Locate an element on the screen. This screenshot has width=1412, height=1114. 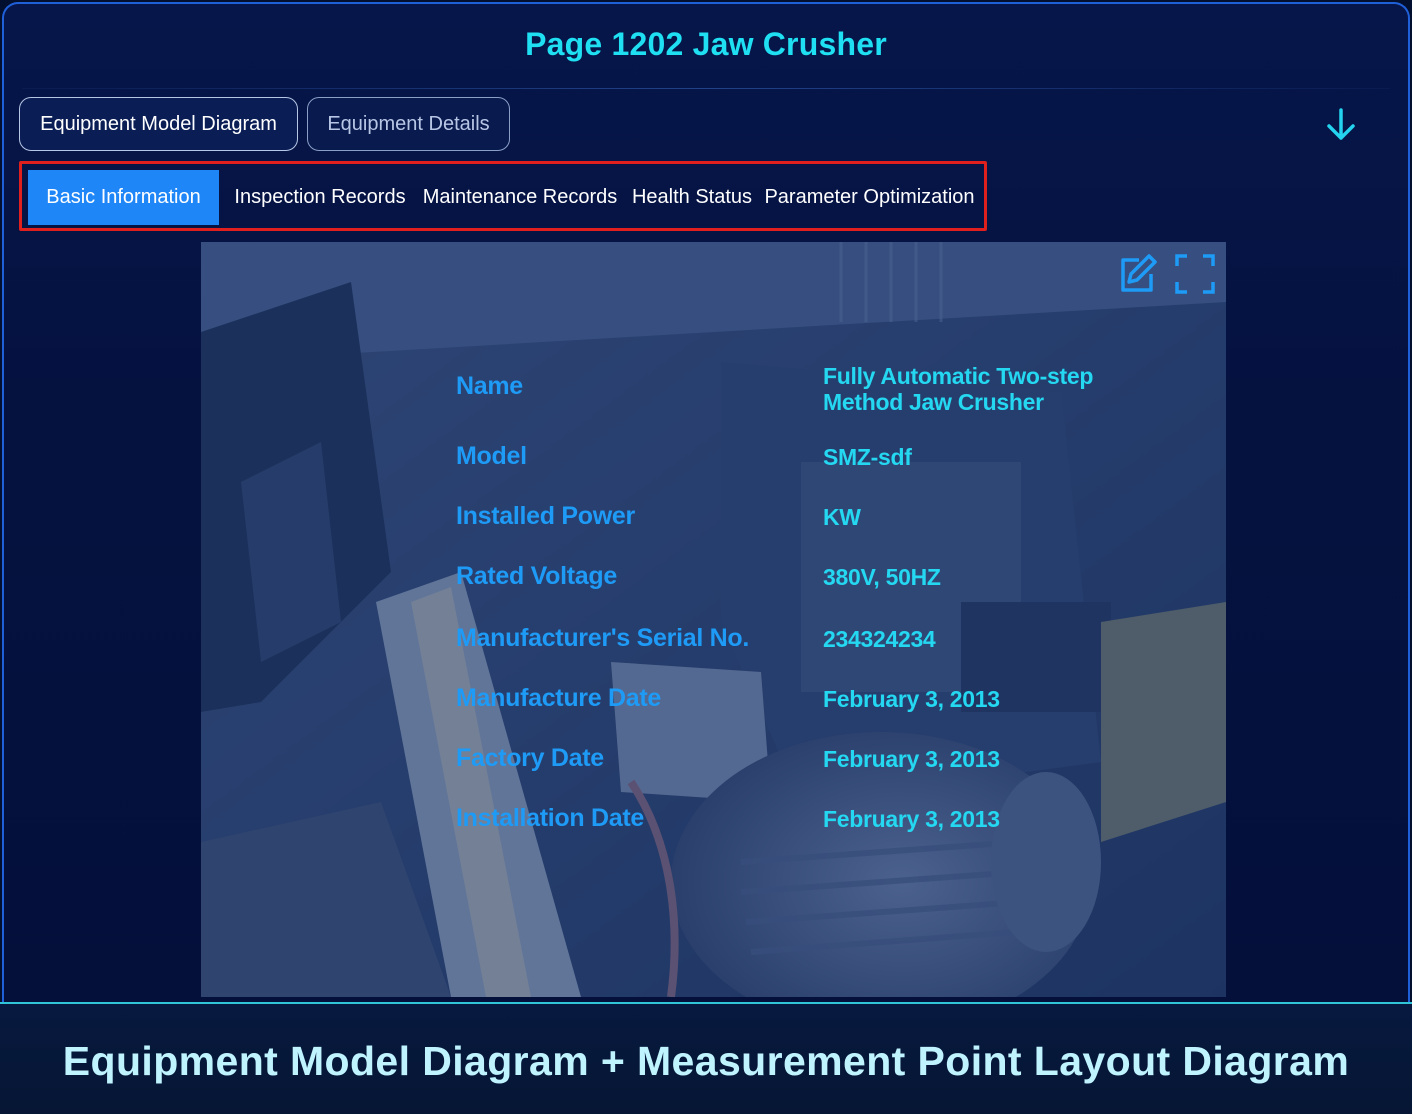
value-rated-voltage: 380V, 50HZ is located at coordinates (882, 577).